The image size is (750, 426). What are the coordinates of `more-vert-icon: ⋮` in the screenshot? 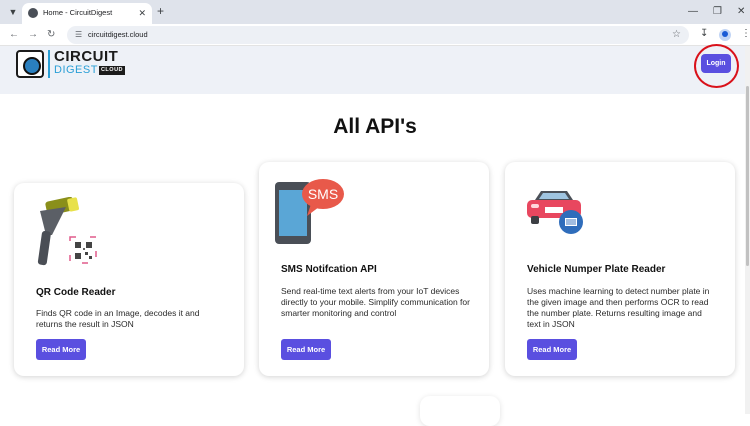 It's located at (745, 34).